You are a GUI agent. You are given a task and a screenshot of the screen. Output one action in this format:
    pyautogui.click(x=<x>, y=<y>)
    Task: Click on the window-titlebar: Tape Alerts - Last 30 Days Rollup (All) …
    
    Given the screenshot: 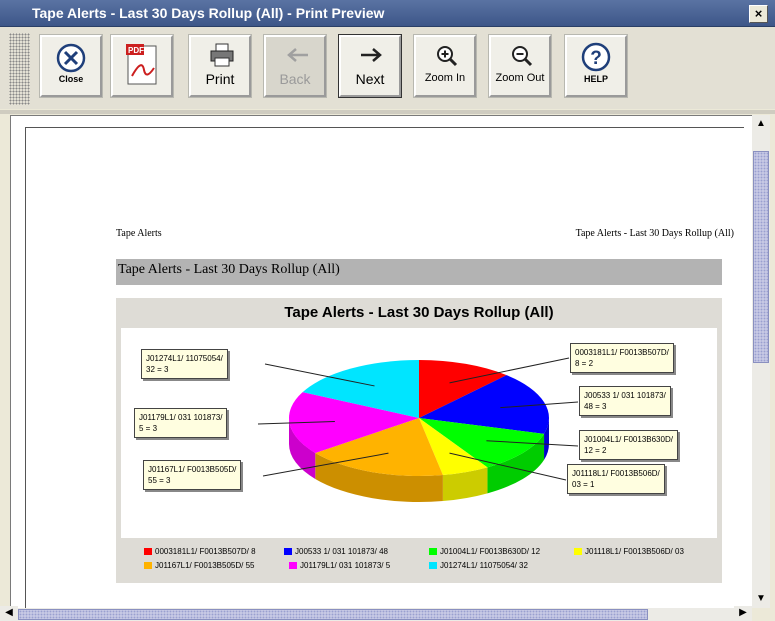 What is the action you would take?
    pyautogui.click(x=387, y=13)
    